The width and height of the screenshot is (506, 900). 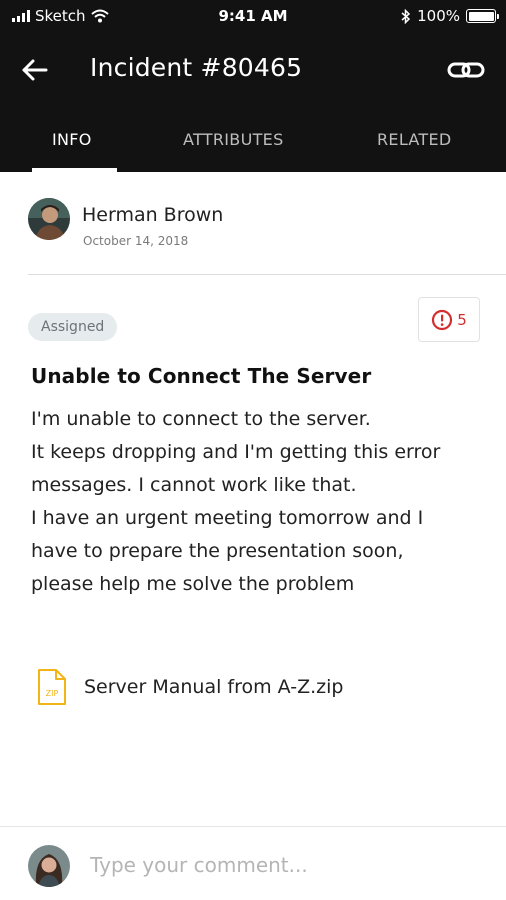 I want to click on divider, so click(x=267, y=274).